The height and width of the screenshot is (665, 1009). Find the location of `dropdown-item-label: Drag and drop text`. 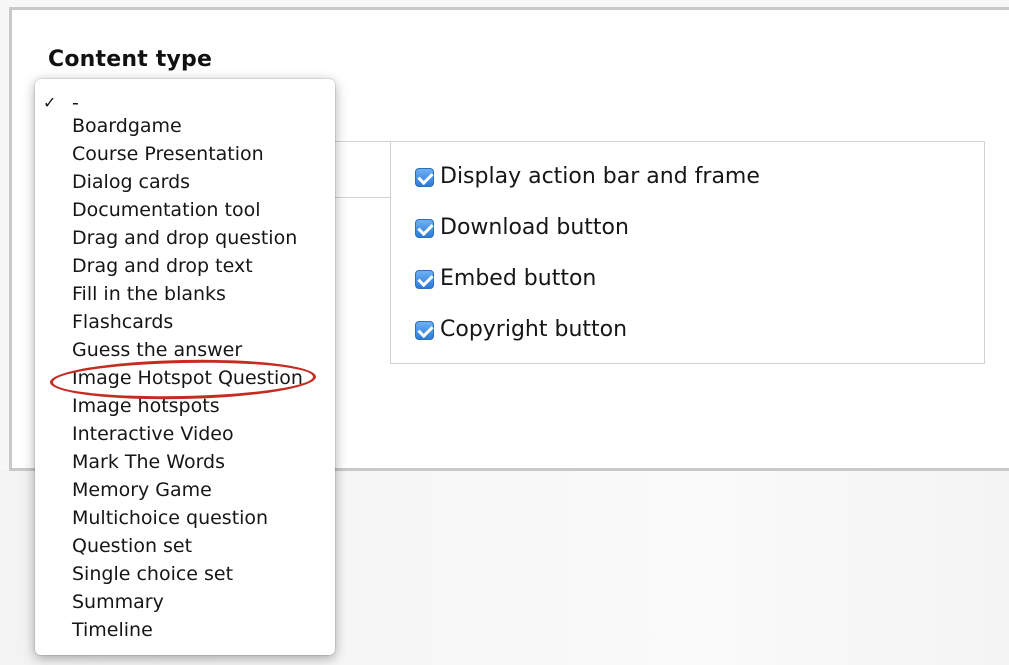

dropdown-item-label: Drag and drop text is located at coordinates (162, 266).